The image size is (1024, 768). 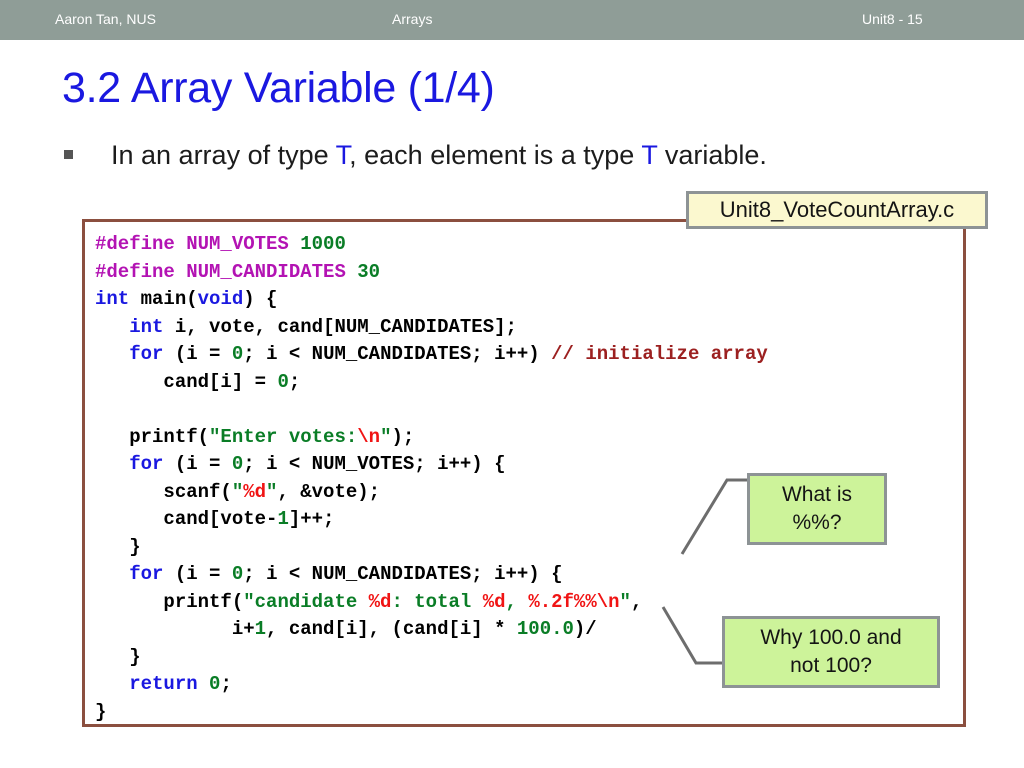 I want to click on code-line: for (i = 0; i < NUM_CANDIDATES; i++) {, so click(x=529, y=575).